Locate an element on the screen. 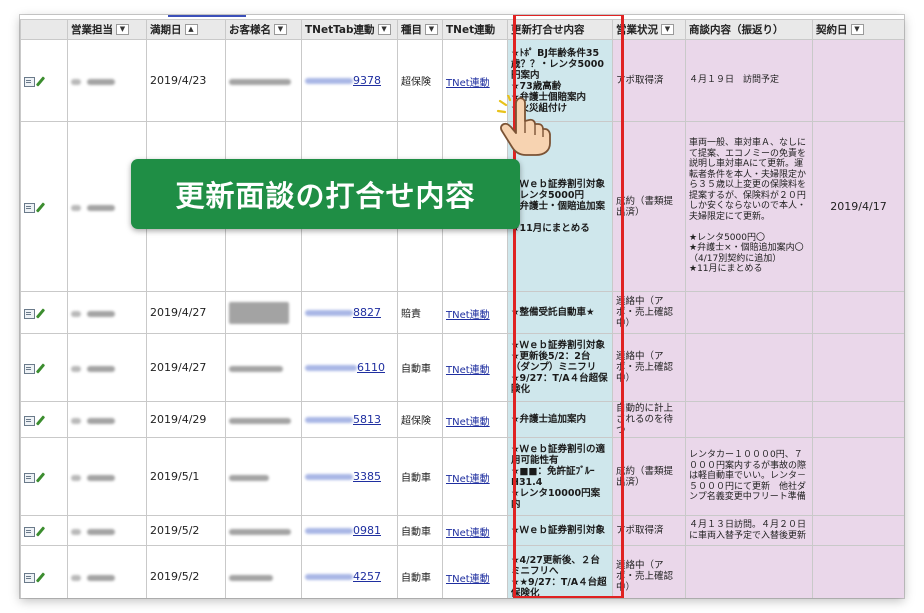  tnettab-link: 3385 is located at coordinates (343, 476).